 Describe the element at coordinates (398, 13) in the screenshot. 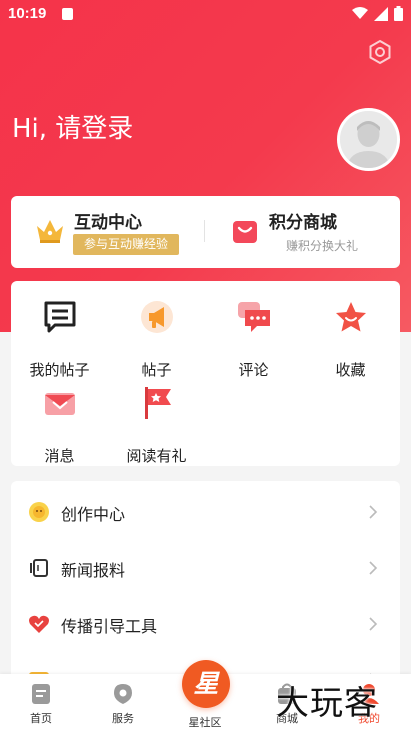

I see `battery-icon` at that location.